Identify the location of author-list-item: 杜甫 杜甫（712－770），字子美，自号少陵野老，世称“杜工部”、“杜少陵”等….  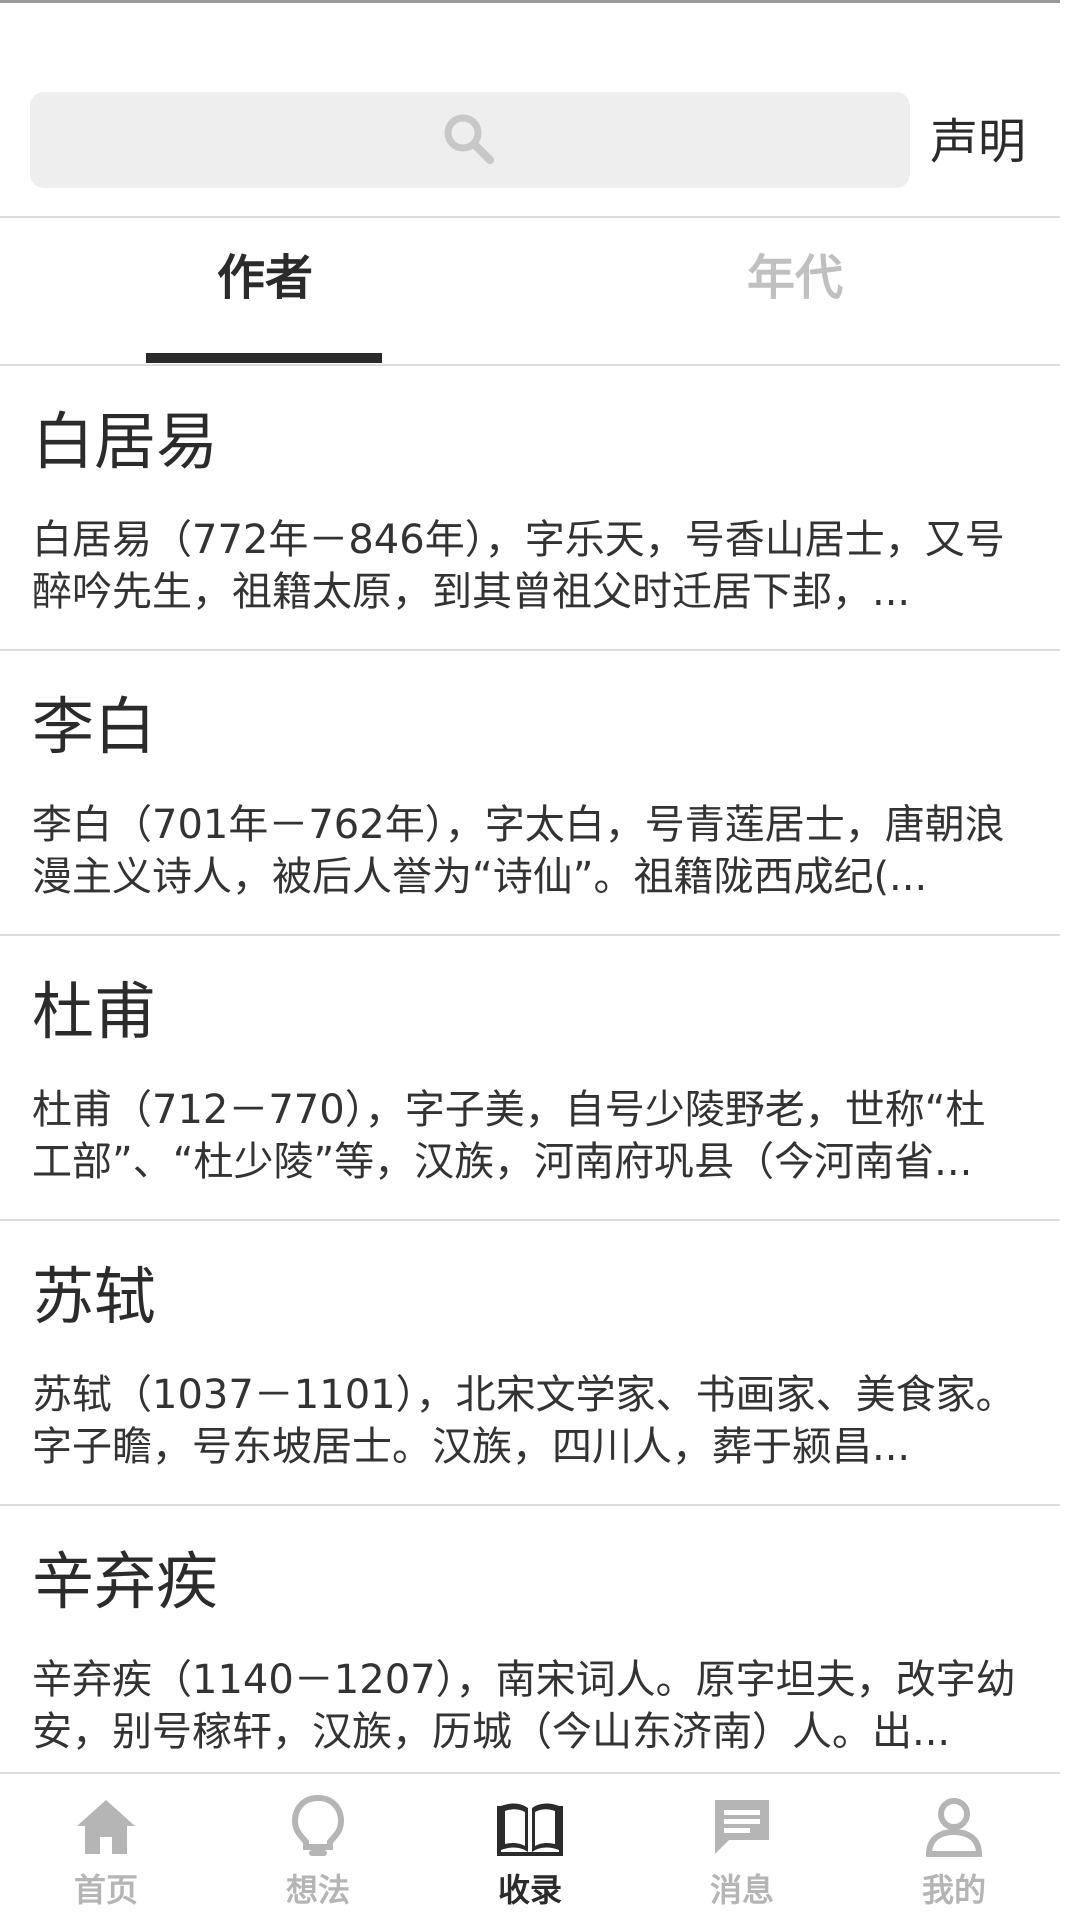
(530, 1078).